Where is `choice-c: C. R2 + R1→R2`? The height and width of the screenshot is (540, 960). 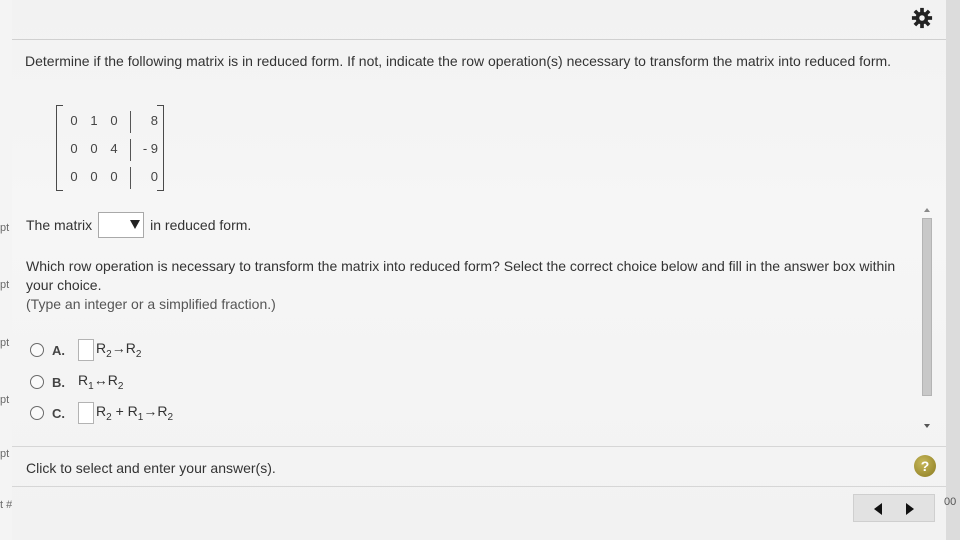
choice-c: C. R2 + R1→R2 is located at coordinates (101, 413).